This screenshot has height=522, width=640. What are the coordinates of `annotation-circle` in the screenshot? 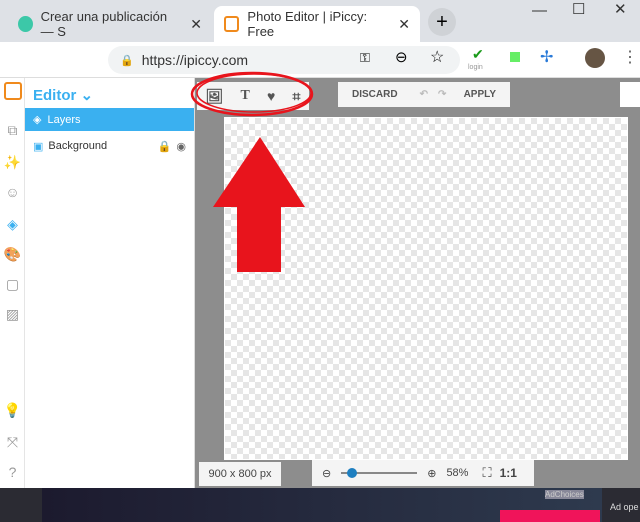 It's located at (254, 93).